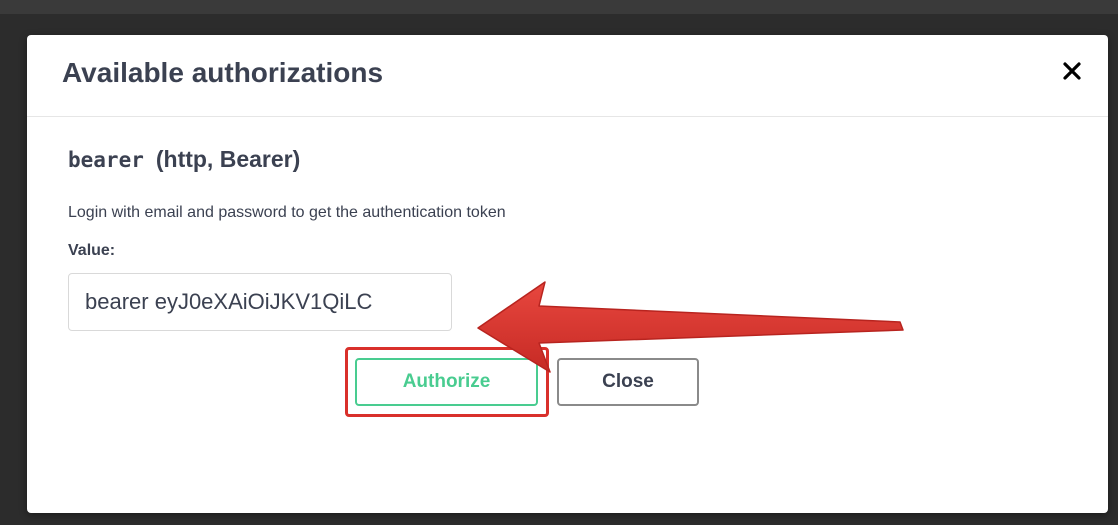  What do you see at coordinates (223, 72) in the screenshot?
I see `modal-title: Available authorizations` at bounding box center [223, 72].